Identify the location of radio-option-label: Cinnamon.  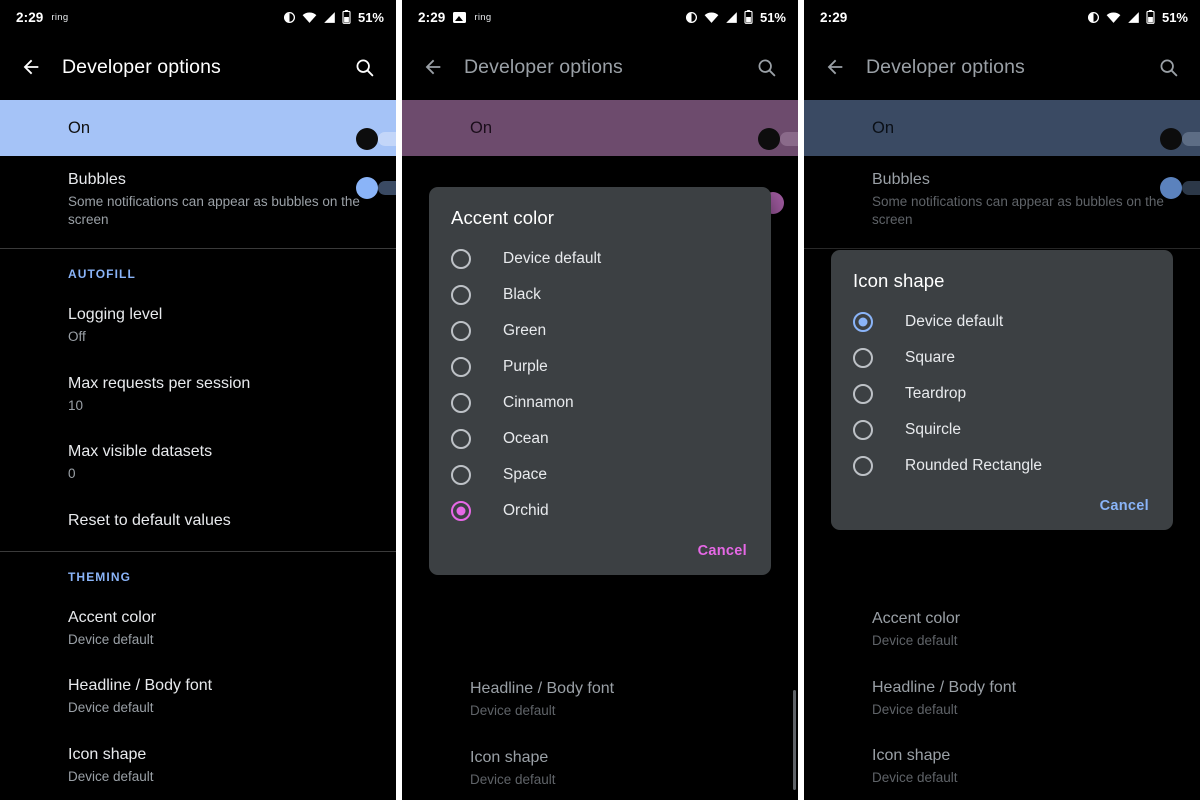
(538, 402).